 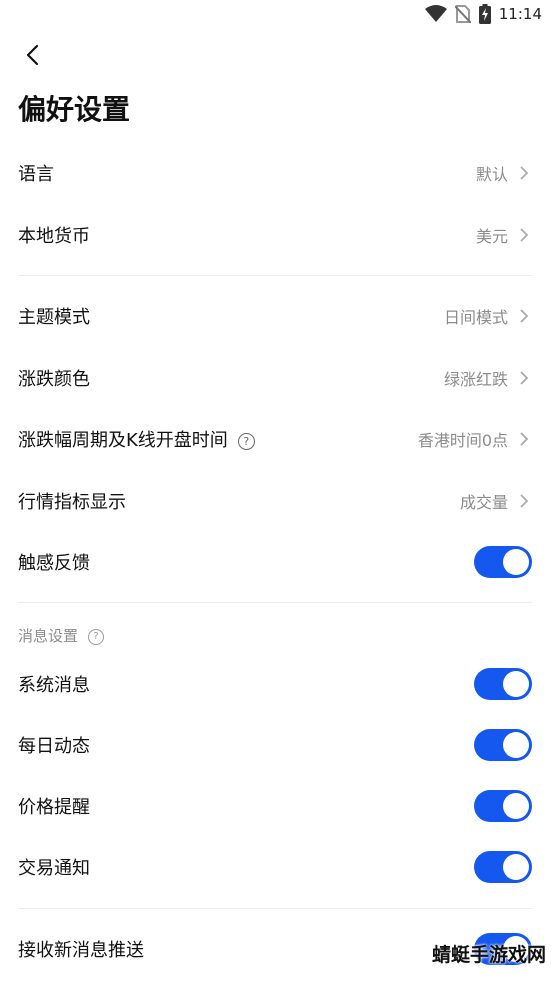 I want to click on row-label: 本地货币, so click(x=54, y=236).